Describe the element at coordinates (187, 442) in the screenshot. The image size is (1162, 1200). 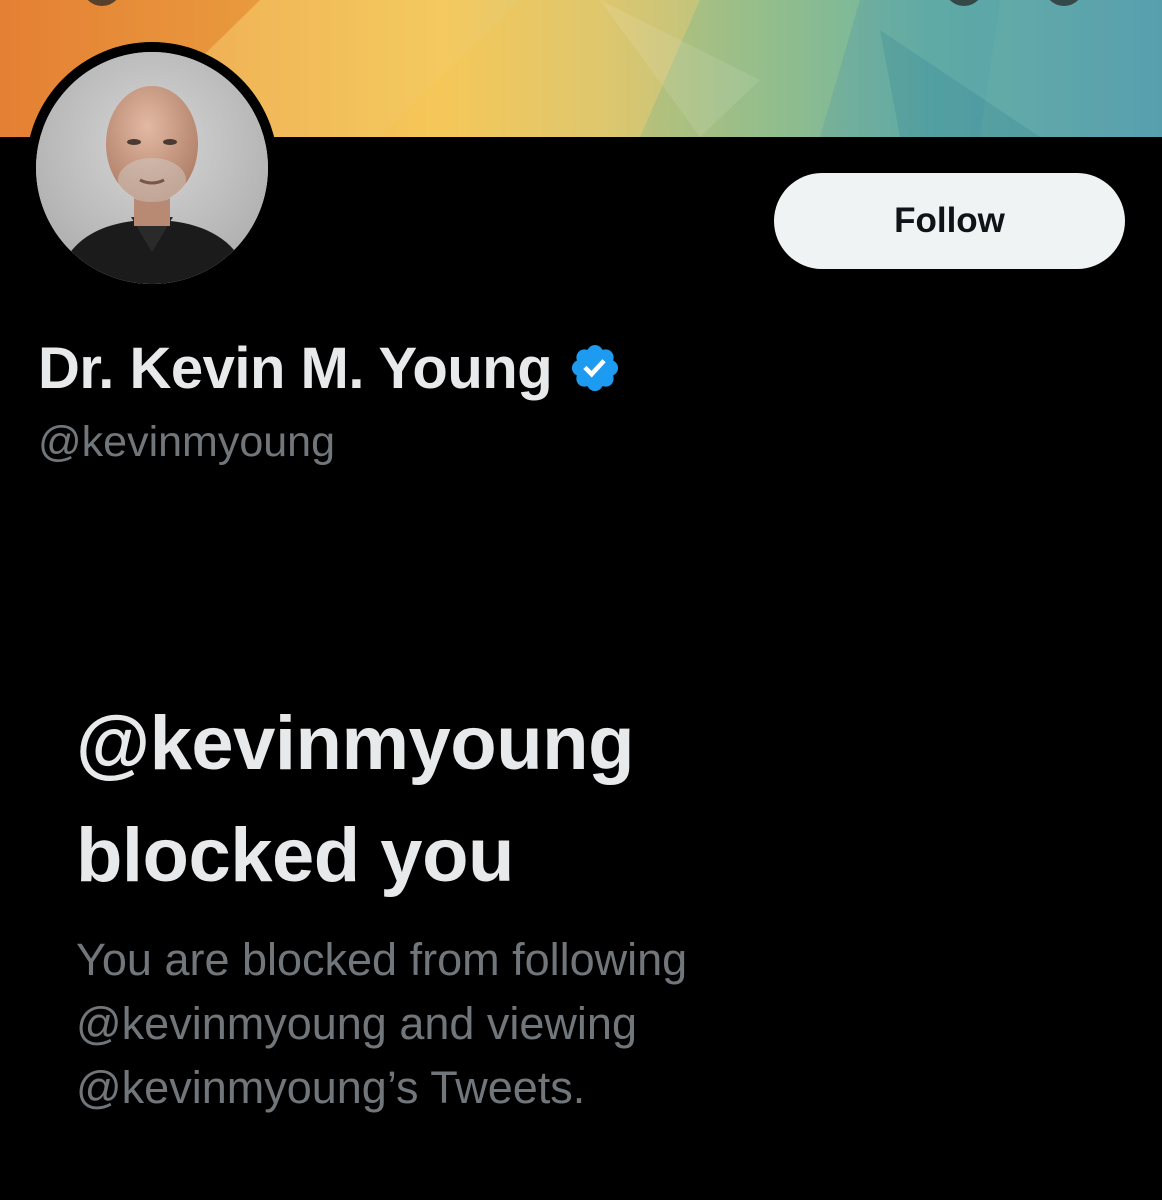
I see `profile-handle: @kevinmyoung` at that location.